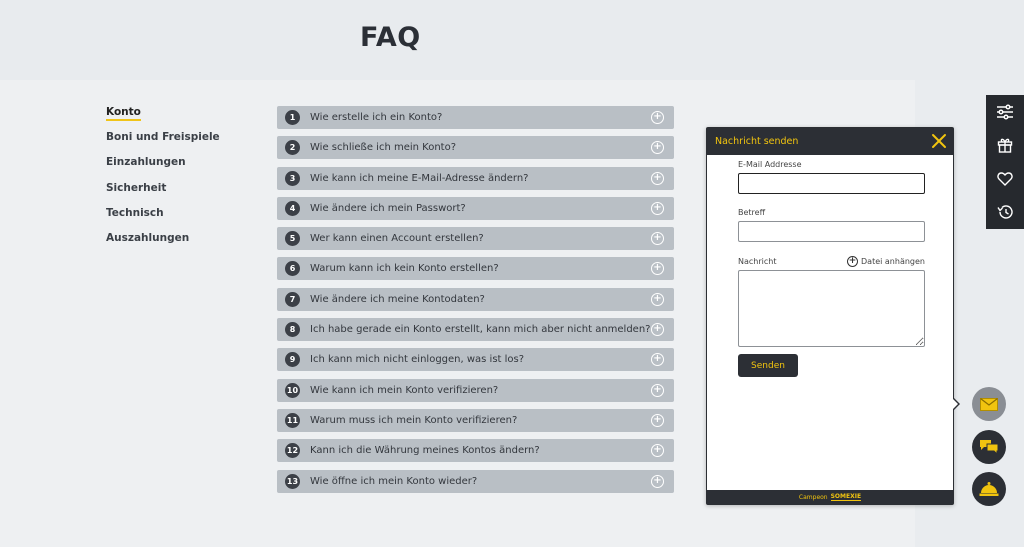  I want to click on category-sicherheit: Sicherheit, so click(163, 193).